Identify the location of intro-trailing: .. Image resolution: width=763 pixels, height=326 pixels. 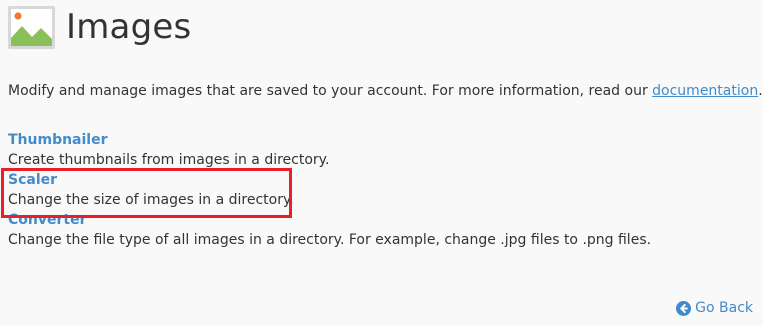
(760, 91).